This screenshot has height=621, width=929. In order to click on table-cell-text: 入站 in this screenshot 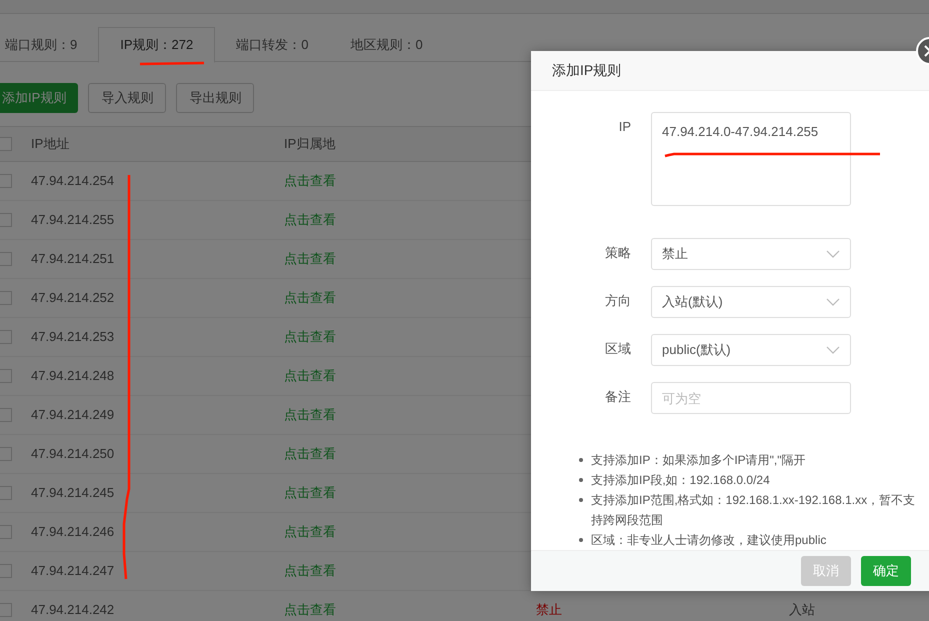, I will do `click(802, 610)`.